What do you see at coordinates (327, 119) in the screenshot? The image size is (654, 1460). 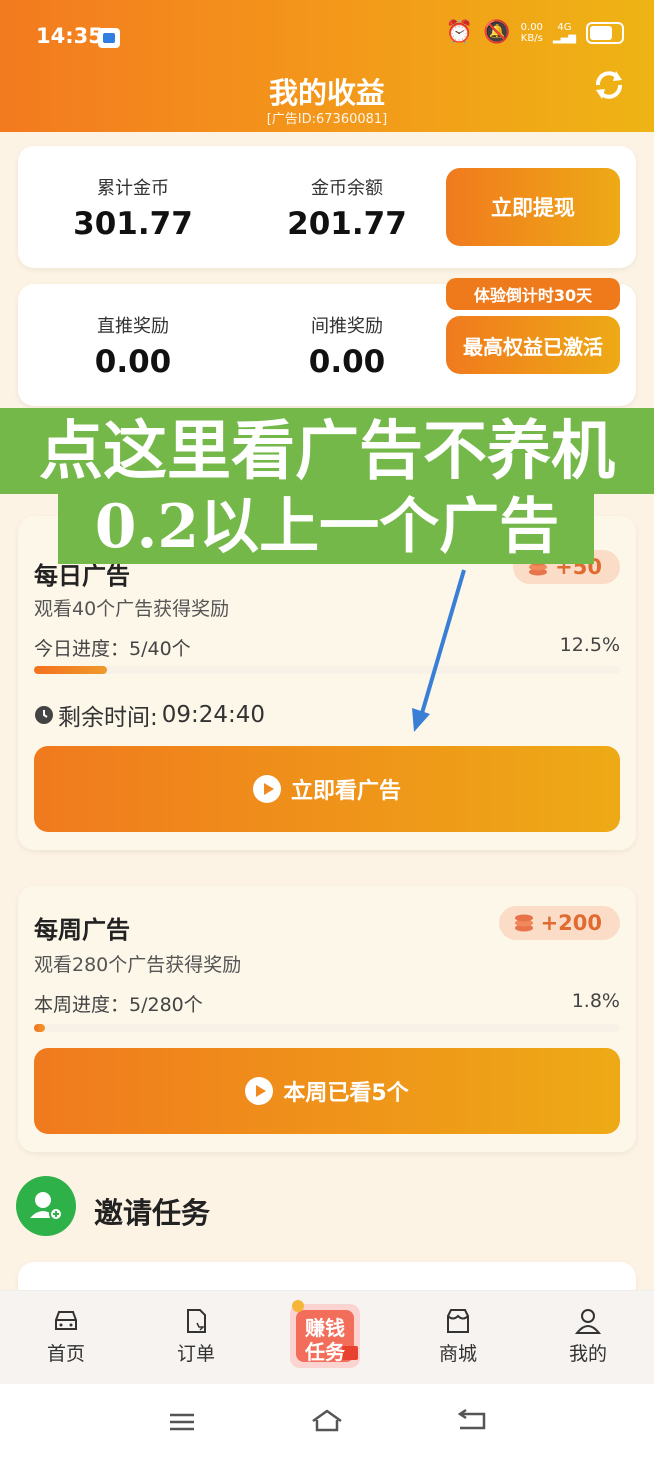 I see `ad-id: [广告ID:67360081]` at bounding box center [327, 119].